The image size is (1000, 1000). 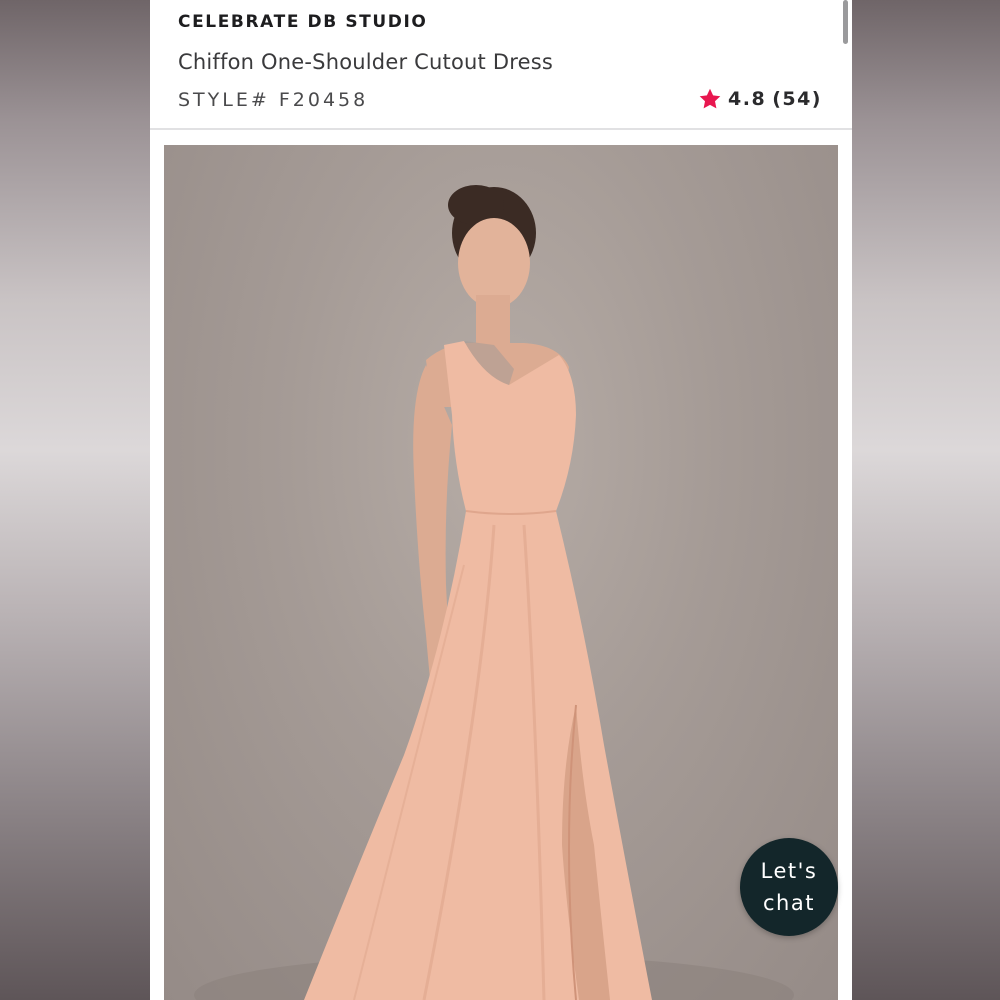 What do you see at coordinates (747, 99) in the screenshot?
I see `rating-value: 4.8` at bounding box center [747, 99].